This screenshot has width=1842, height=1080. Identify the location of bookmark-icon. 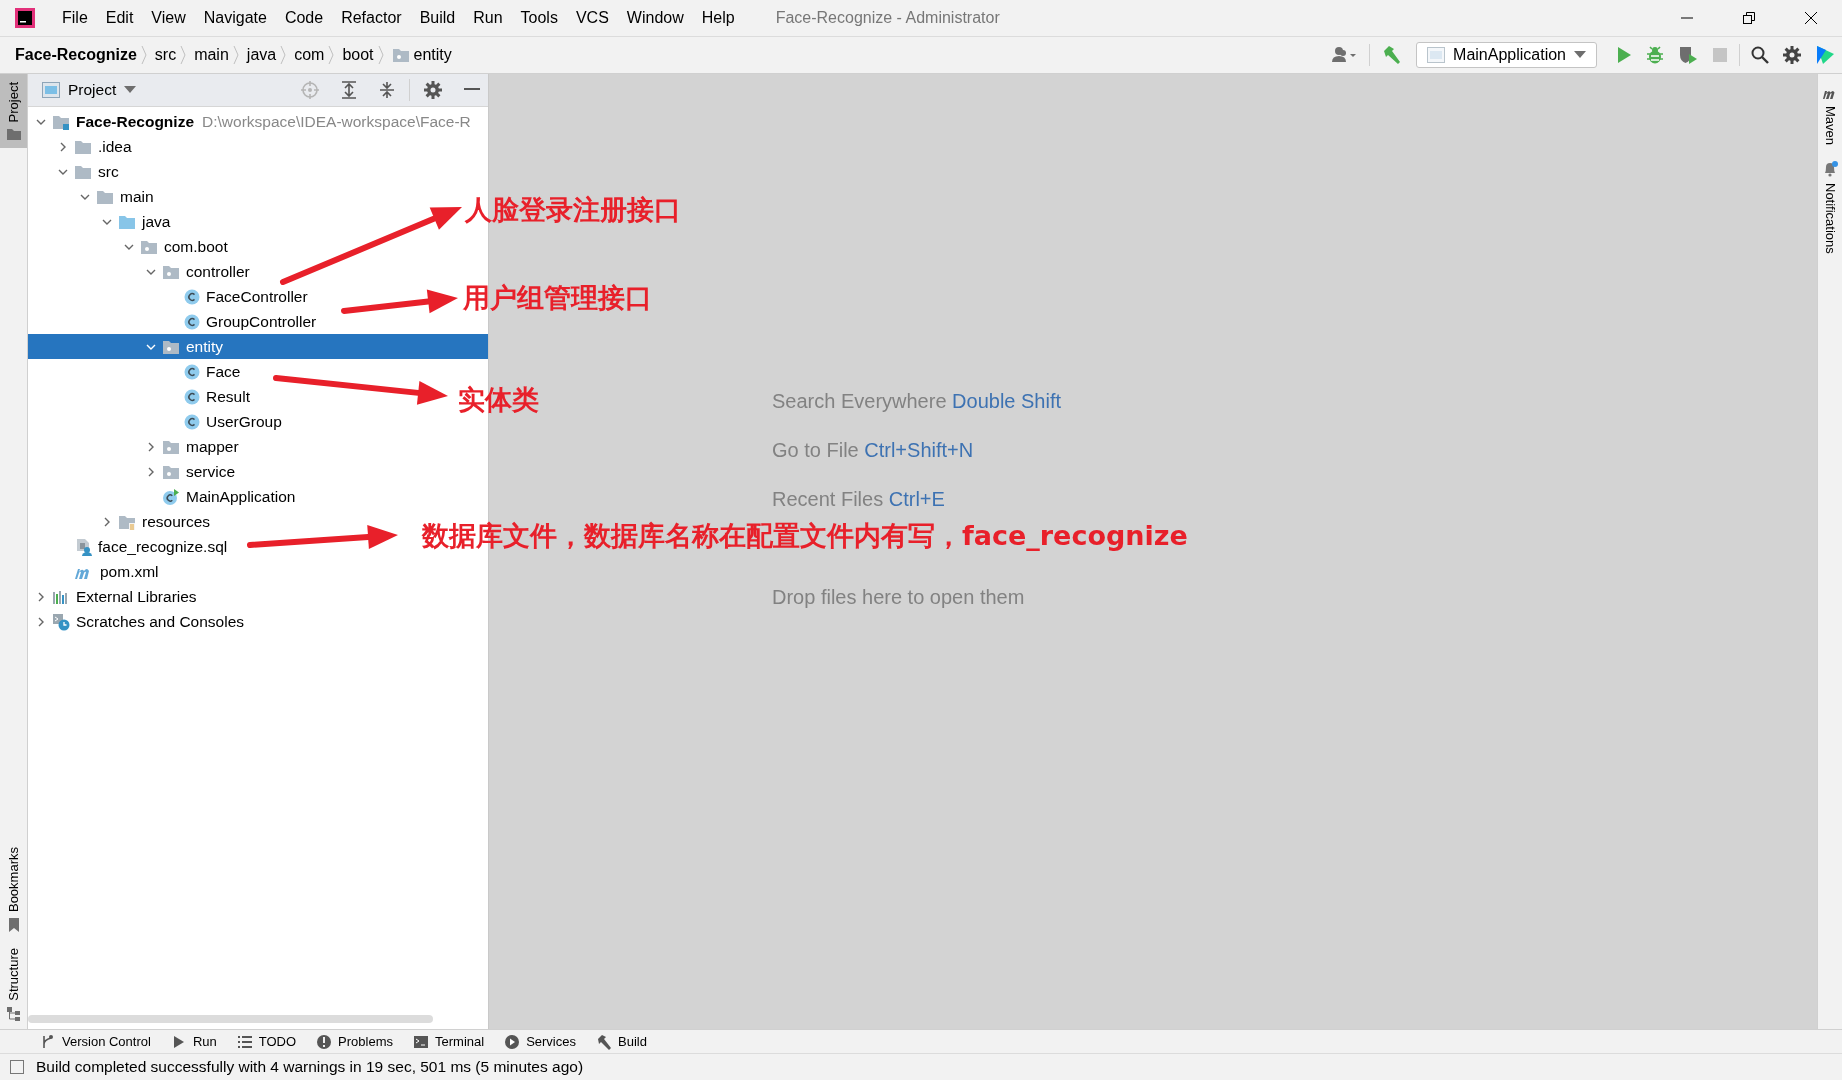
(13, 925).